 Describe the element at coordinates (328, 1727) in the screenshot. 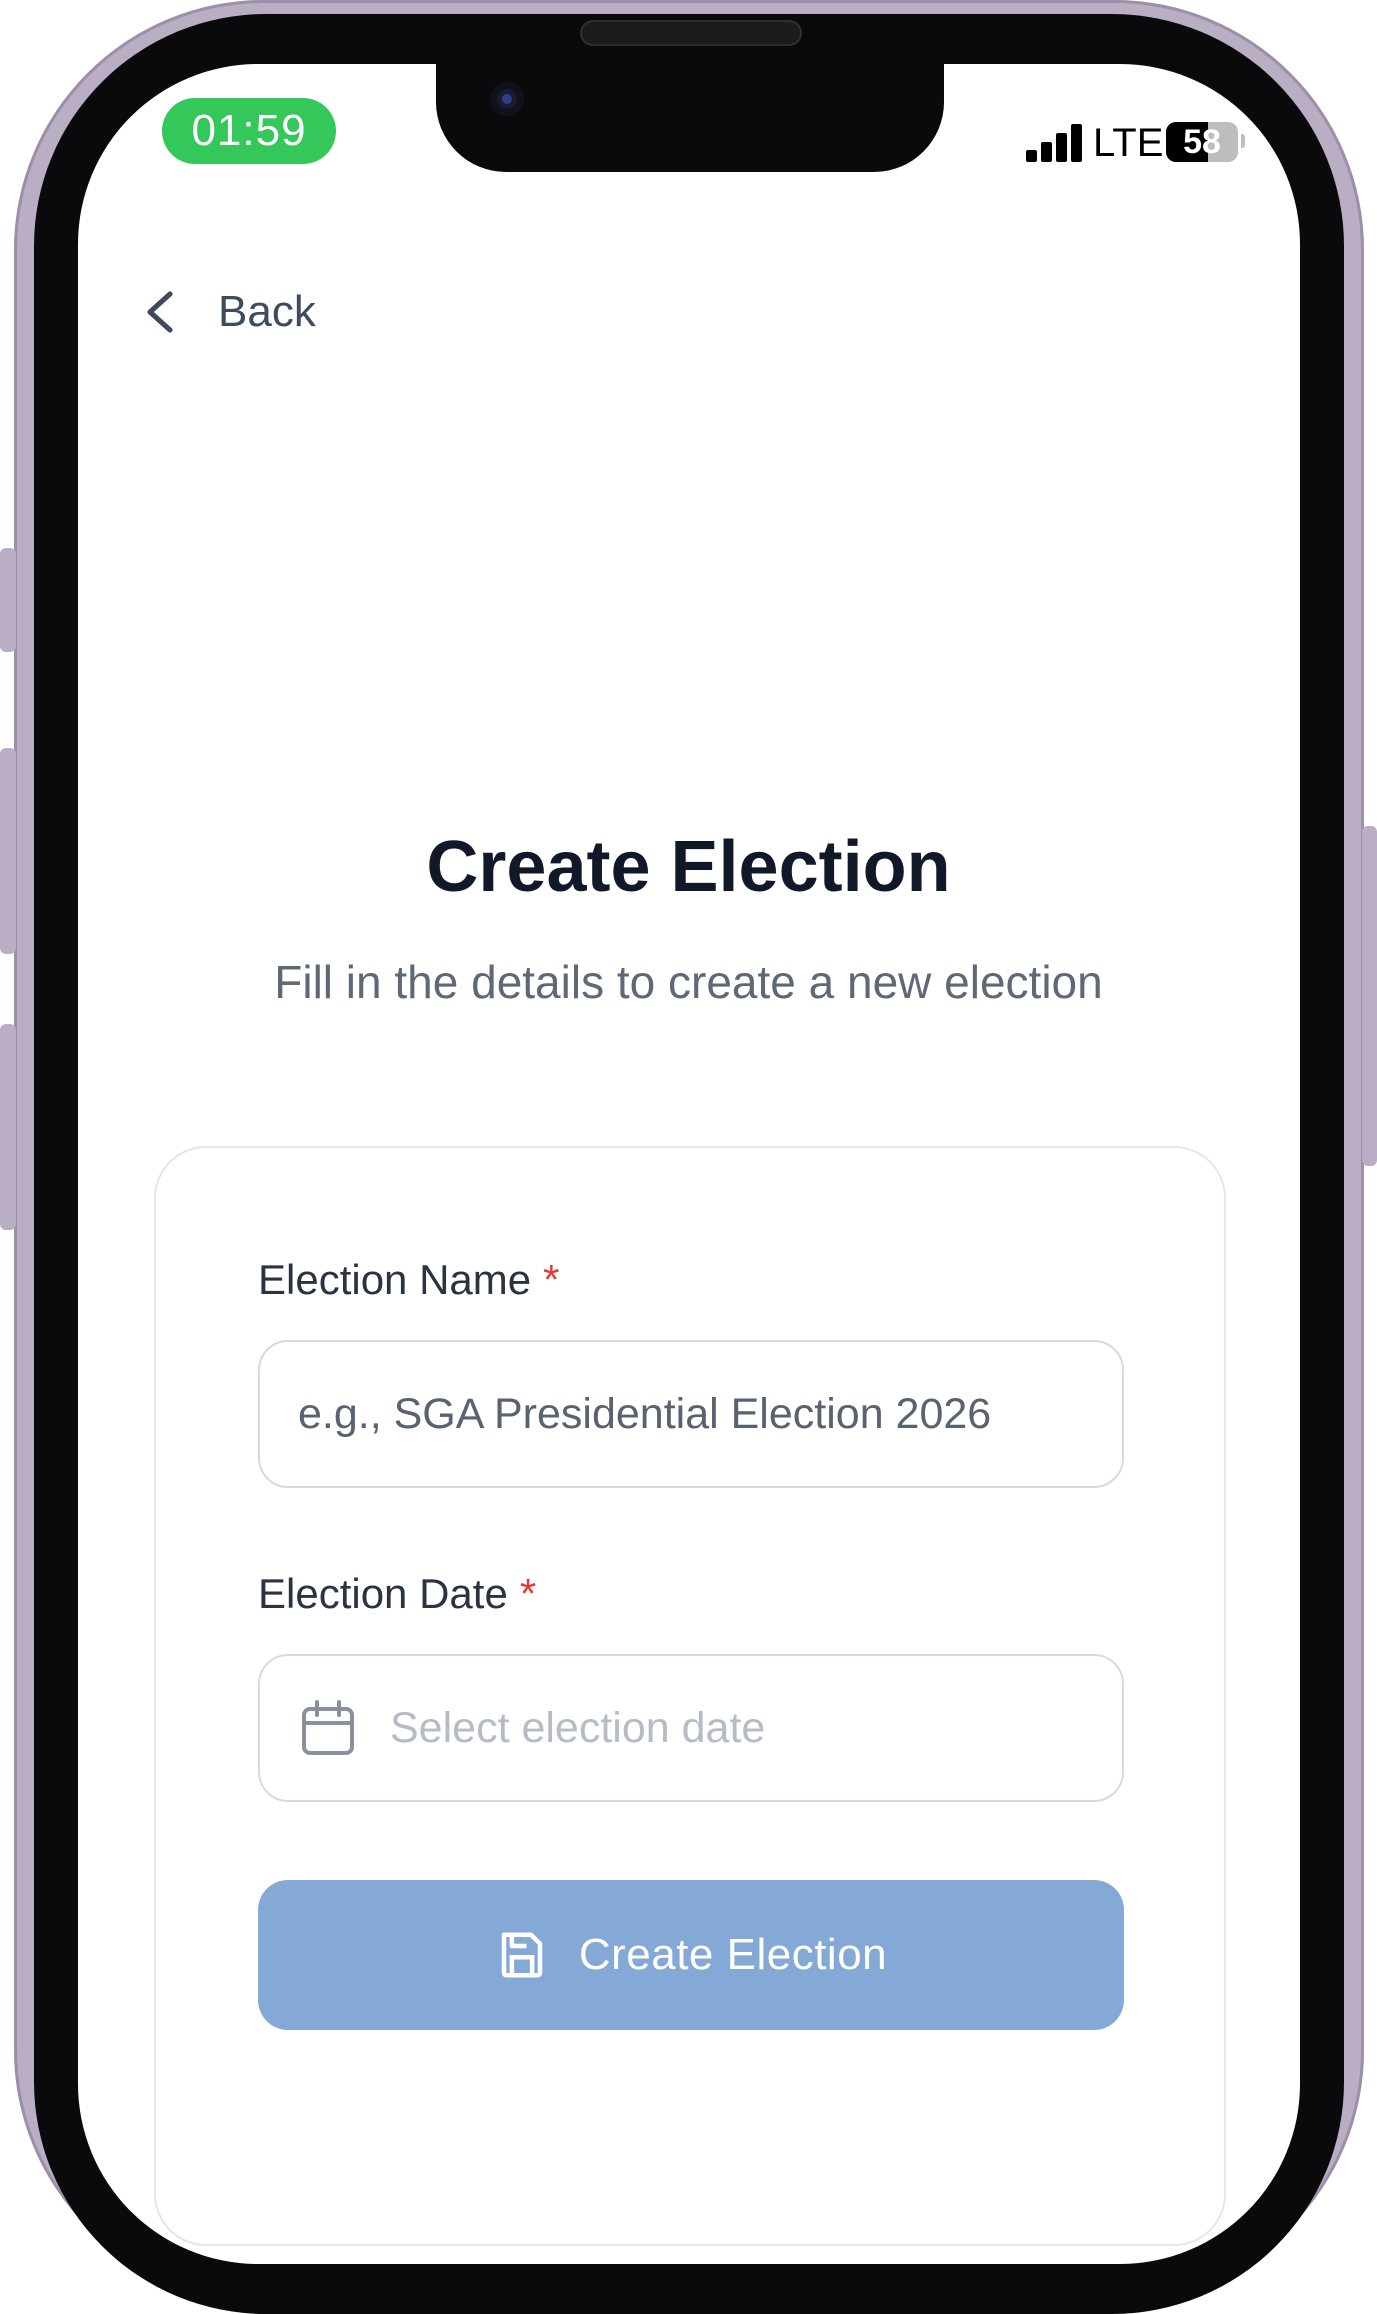

I see `calendar-icon` at that location.